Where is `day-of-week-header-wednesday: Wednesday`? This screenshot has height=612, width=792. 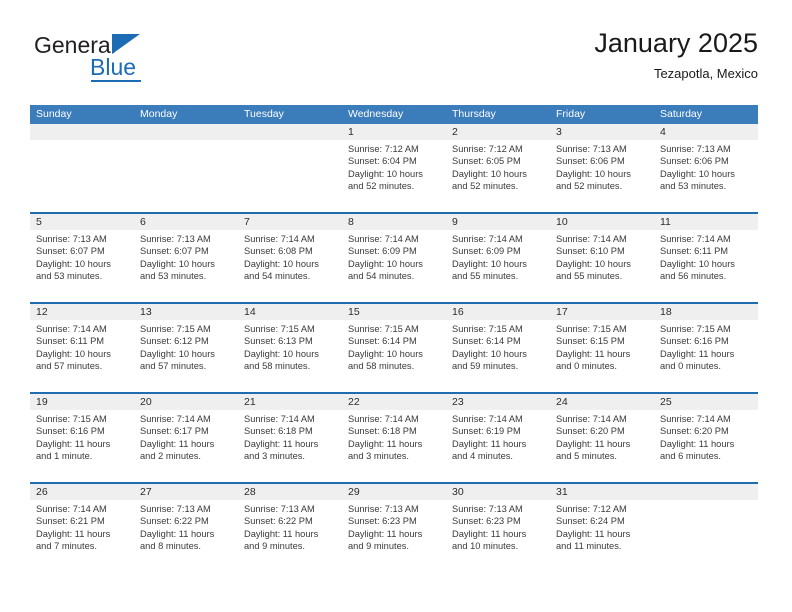
day-of-week-header-wednesday: Wednesday is located at coordinates (376, 114).